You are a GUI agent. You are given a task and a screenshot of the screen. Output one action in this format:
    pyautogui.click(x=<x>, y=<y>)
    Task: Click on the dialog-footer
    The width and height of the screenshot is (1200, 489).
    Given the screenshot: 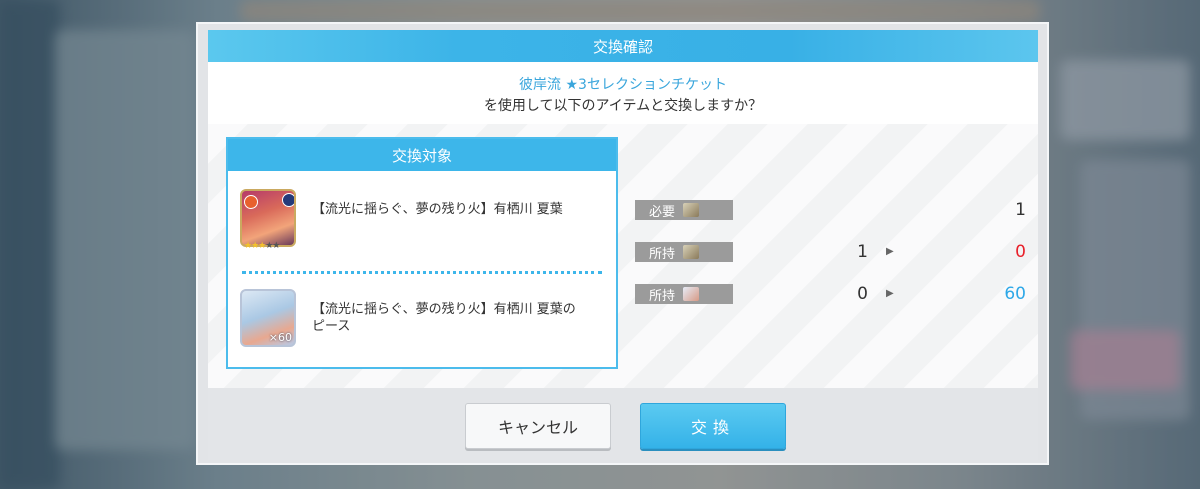 What is the action you would take?
    pyautogui.click(x=623, y=424)
    